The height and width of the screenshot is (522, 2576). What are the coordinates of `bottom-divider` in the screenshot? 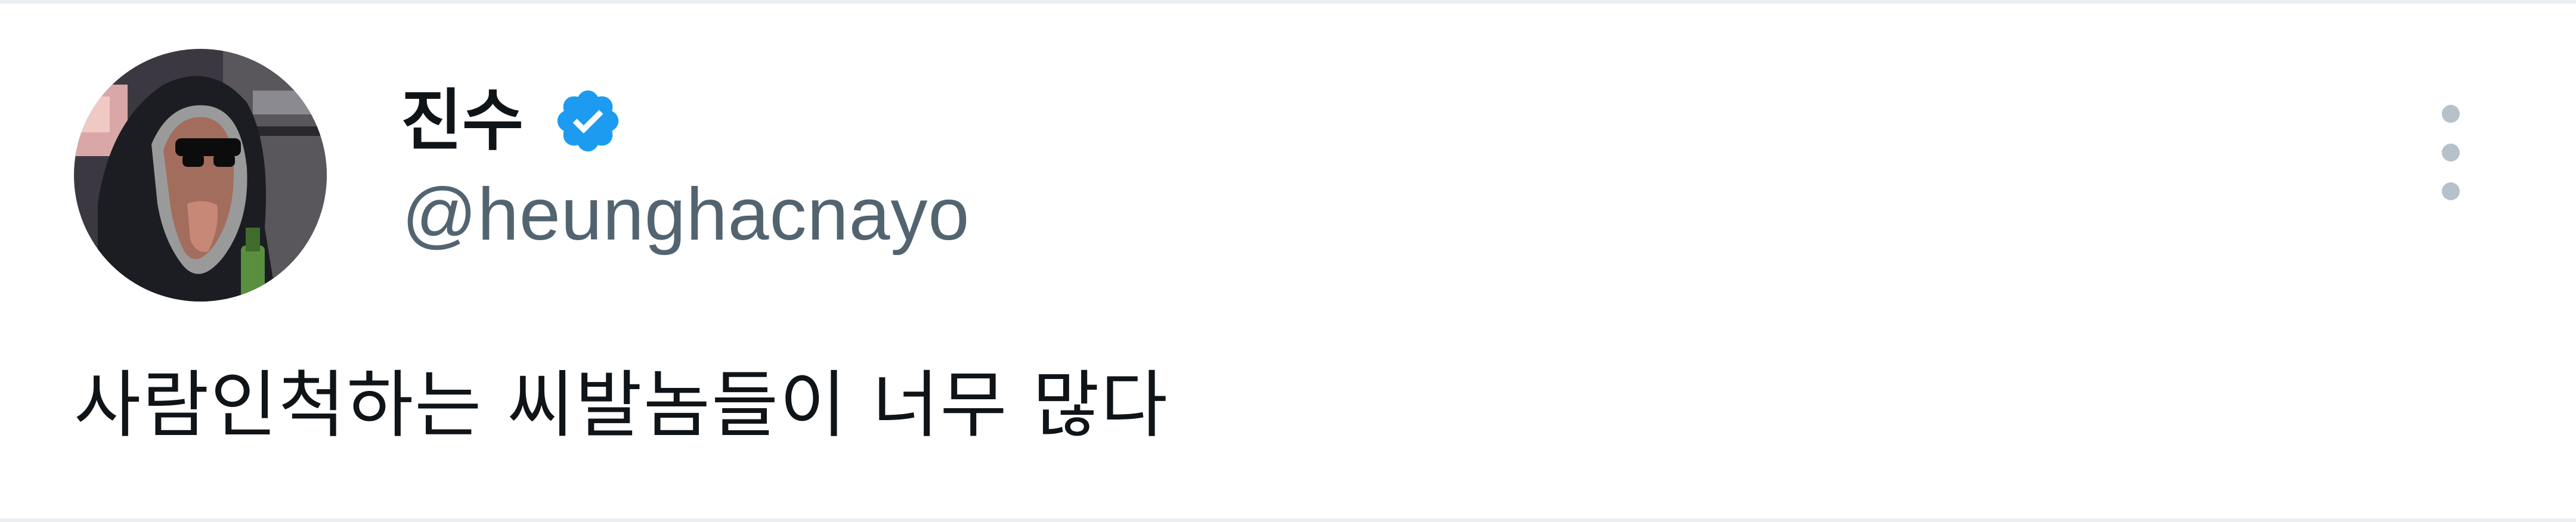 It's located at (1288, 520).